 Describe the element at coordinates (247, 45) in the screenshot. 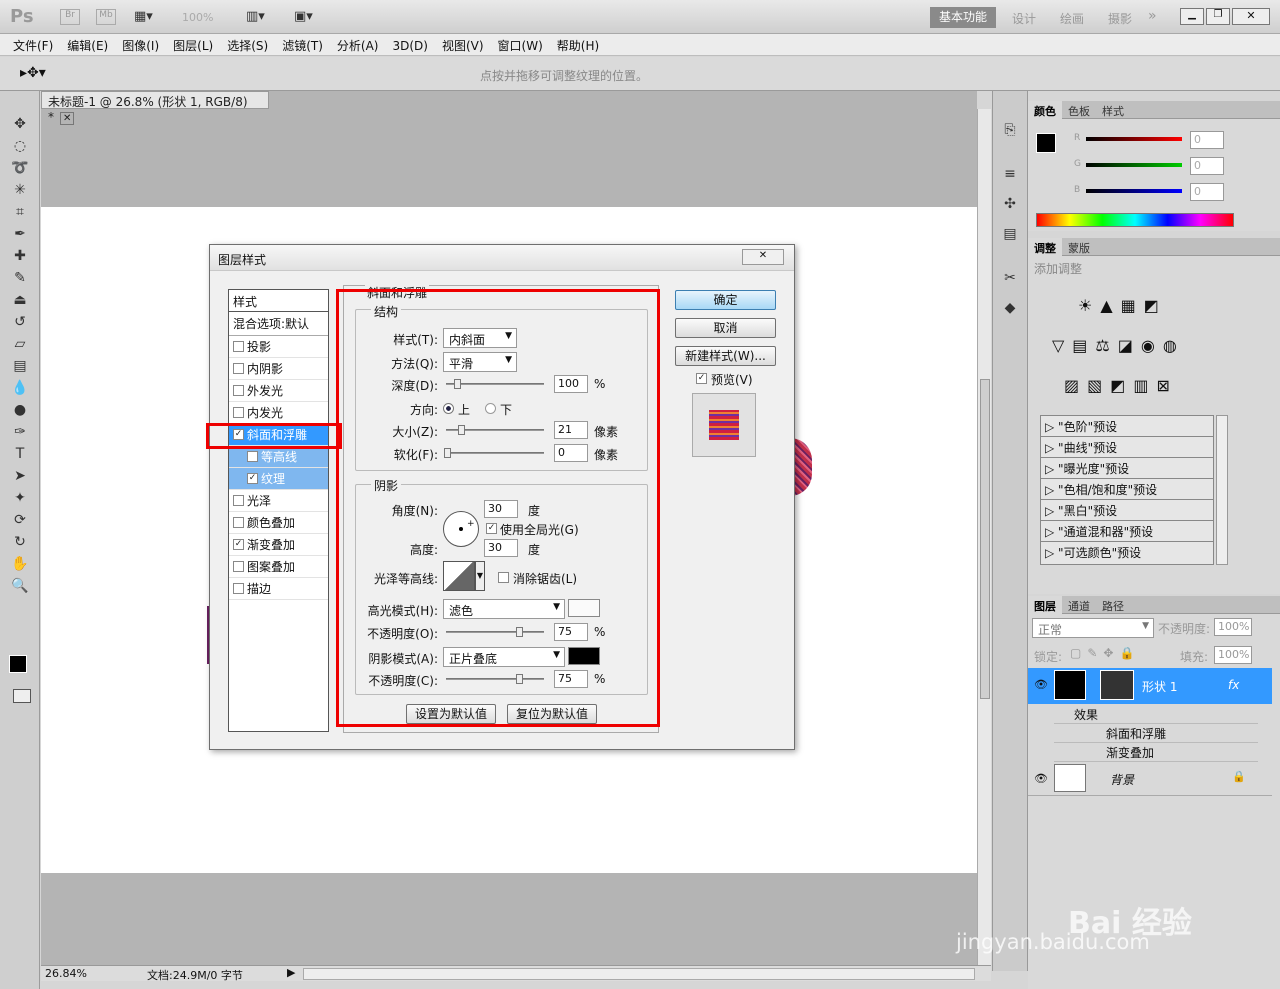

I see `menu-select: 选择(S)` at that location.